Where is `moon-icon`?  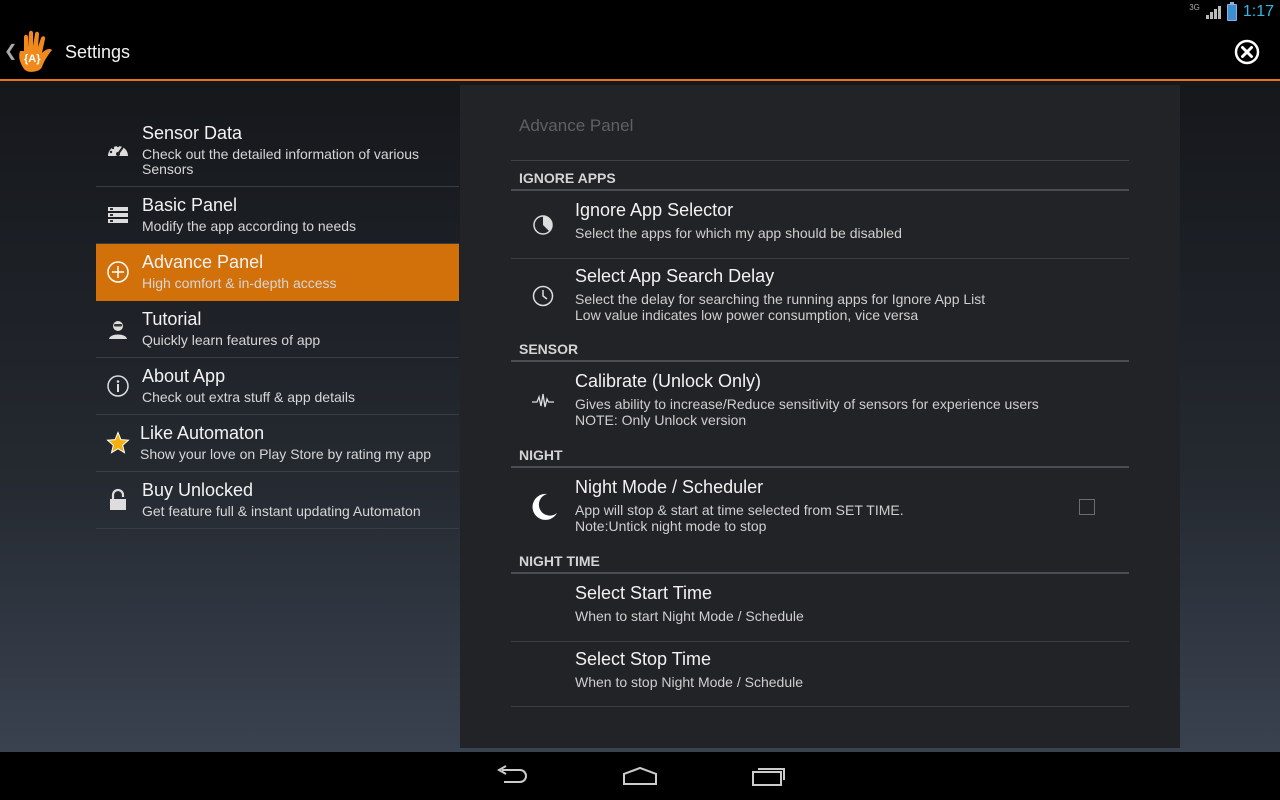 moon-icon is located at coordinates (544, 506).